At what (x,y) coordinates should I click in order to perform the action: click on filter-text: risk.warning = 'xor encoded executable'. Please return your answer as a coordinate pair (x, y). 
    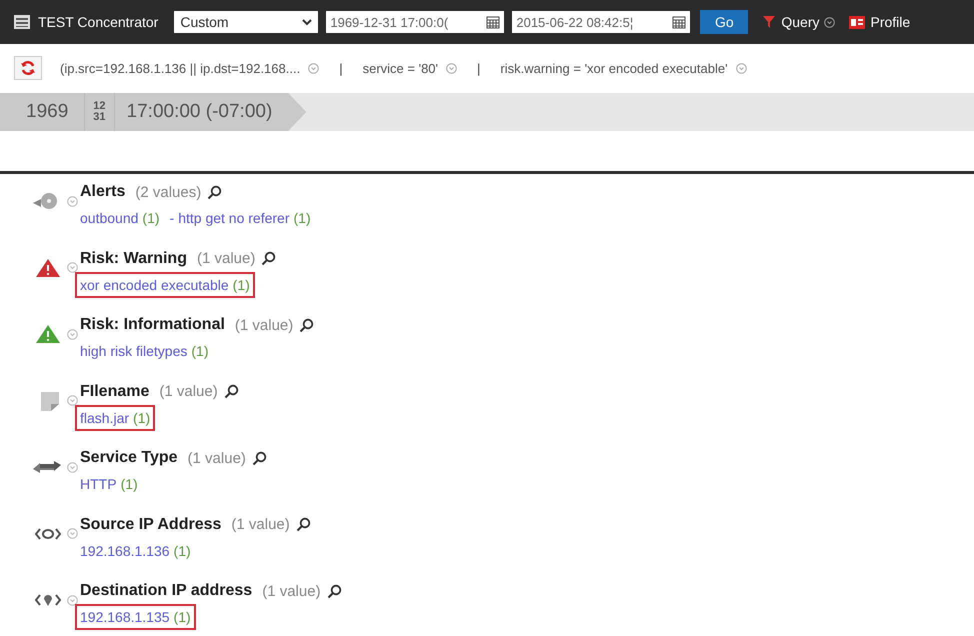
    Looking at the image, I should click on (614, 68).